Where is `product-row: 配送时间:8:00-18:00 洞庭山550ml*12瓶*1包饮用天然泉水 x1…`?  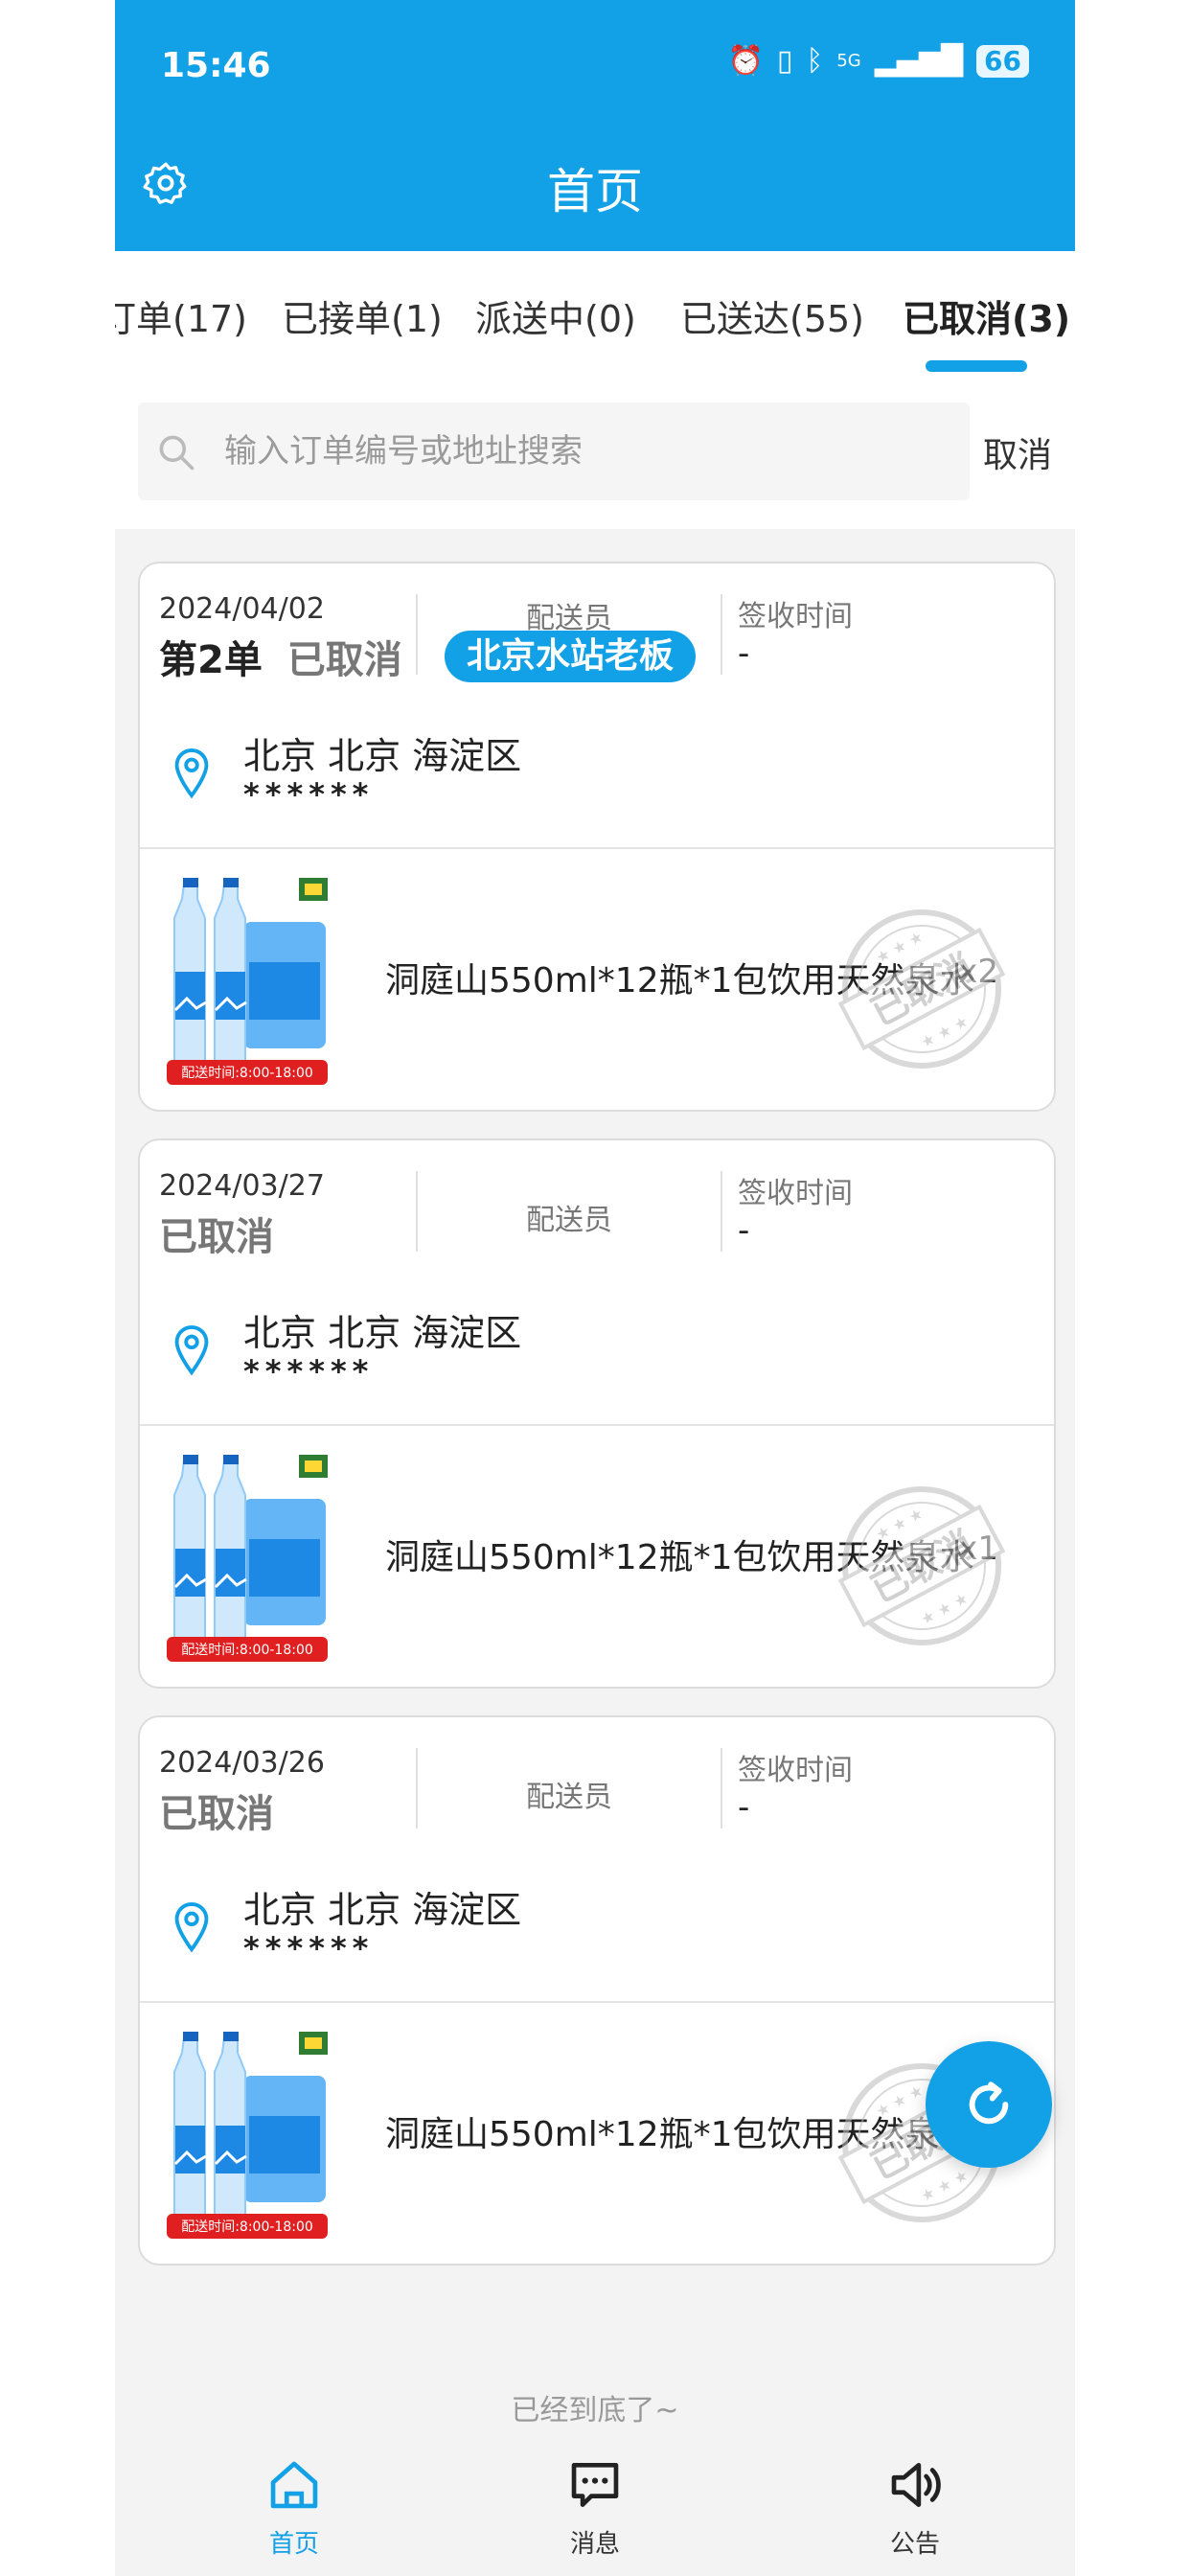 product-row: 配送时间:8:00-18:00 洞庭山550ml*12瓶*1包饮用天然泉水 x1… is located at coordinates (597, 1555).